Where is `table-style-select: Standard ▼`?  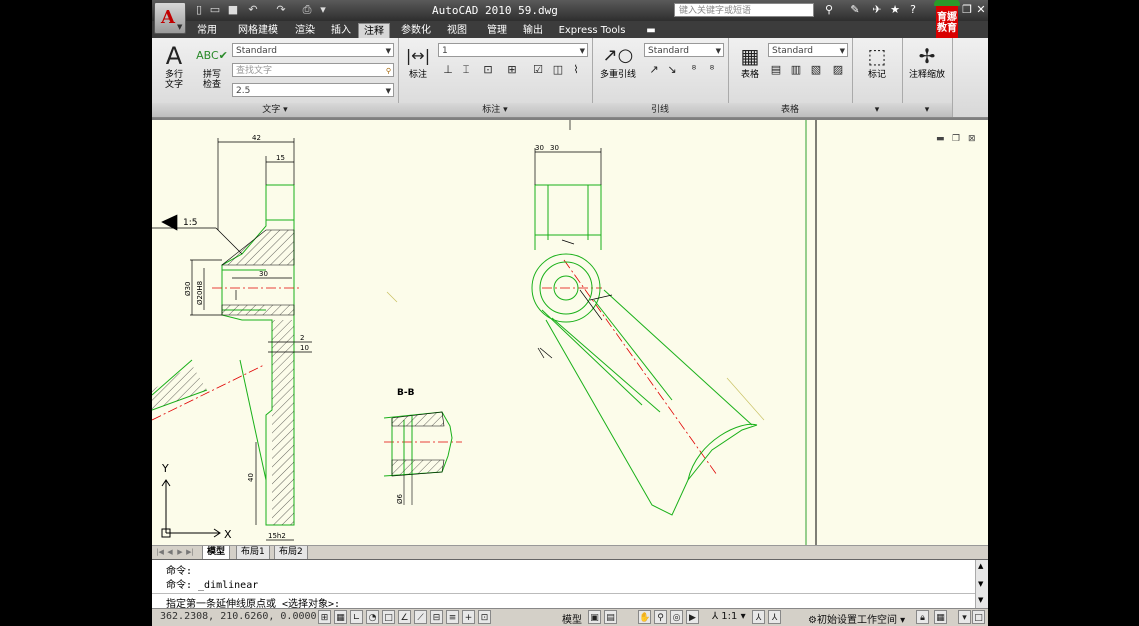
table-style-select: Standard ▼ is located at coordinates (808, 50).